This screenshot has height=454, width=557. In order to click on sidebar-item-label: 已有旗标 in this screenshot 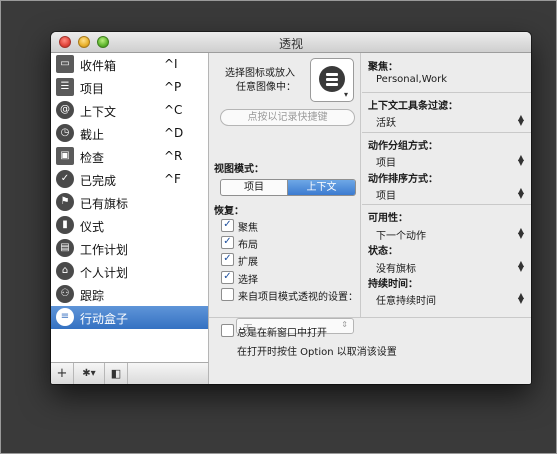, I will do `click(104, 204)`.